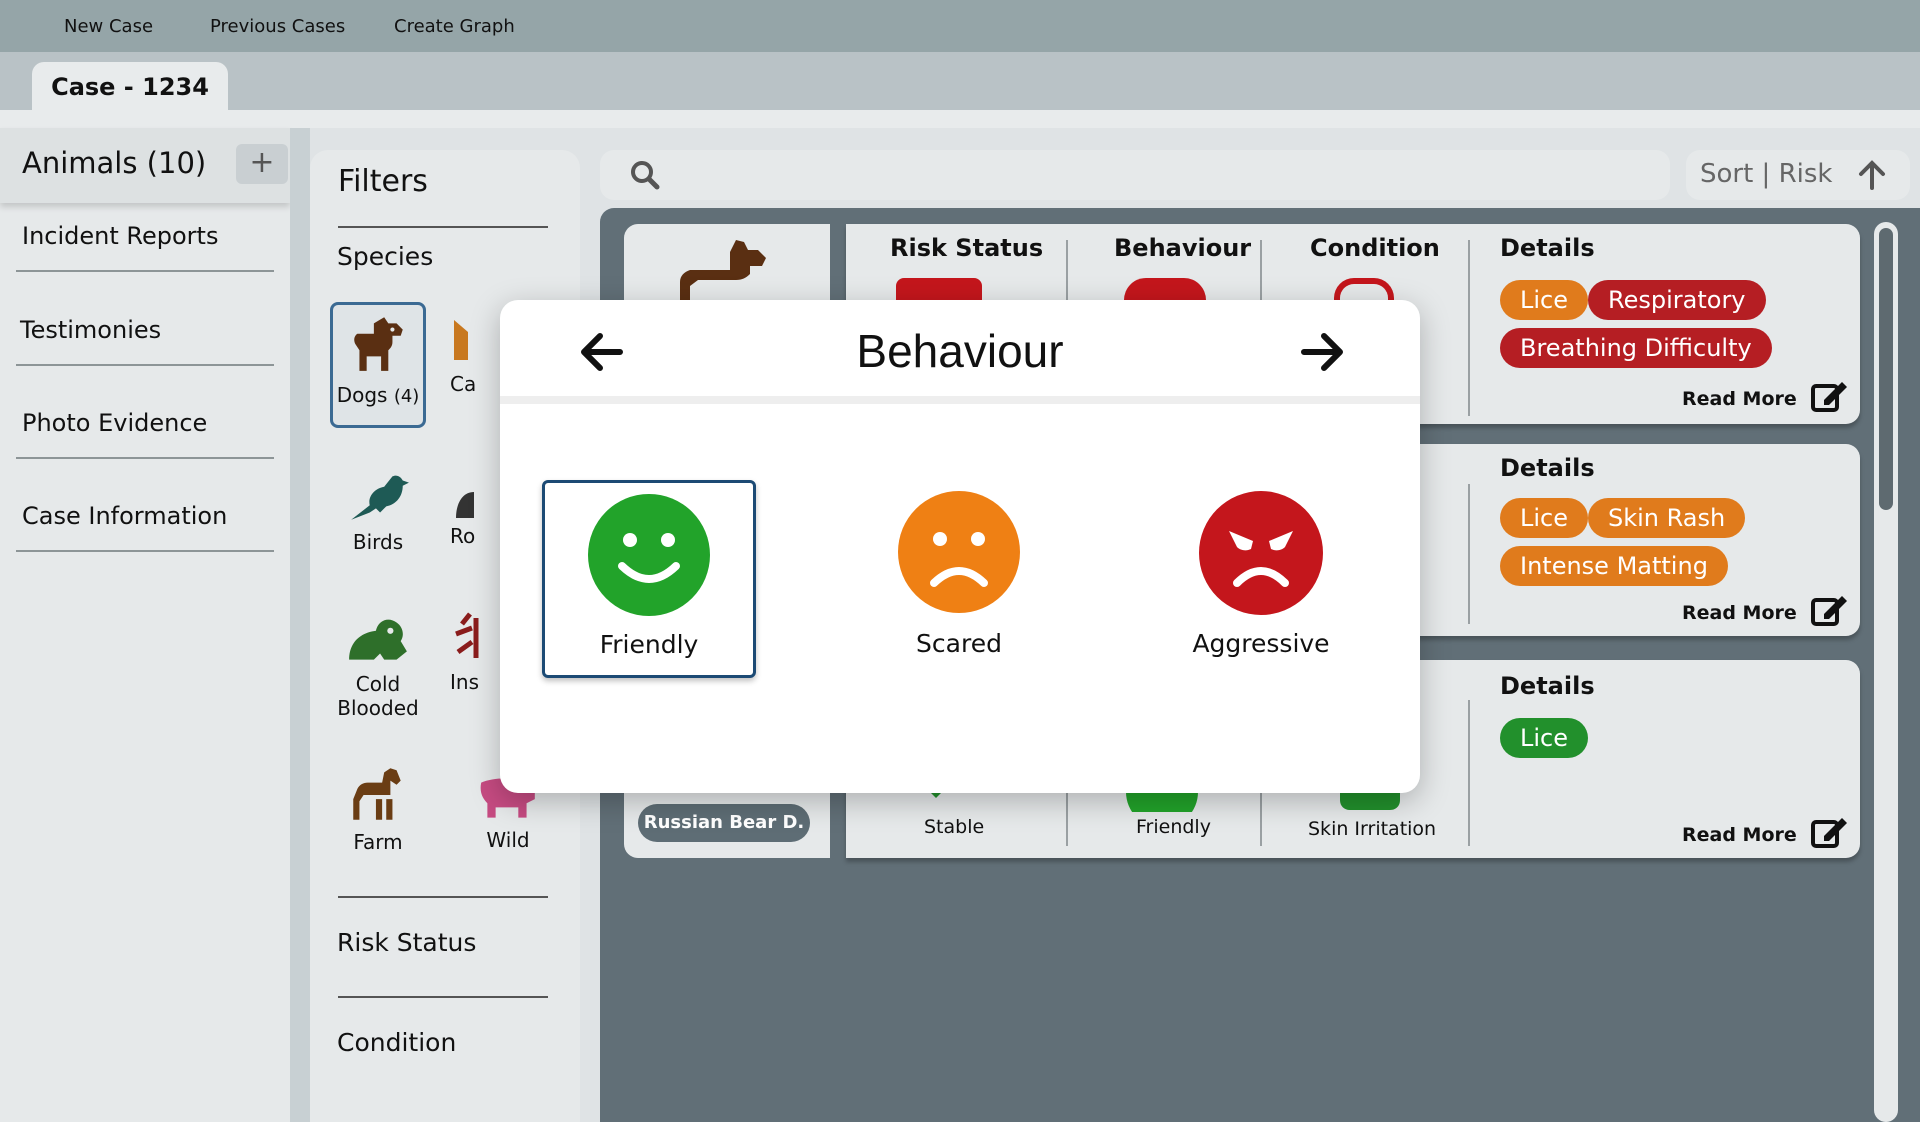  Describe the element at coordinates (362, 395) in the screenshot. I see `species-label-dogs: Dogs` at that location.